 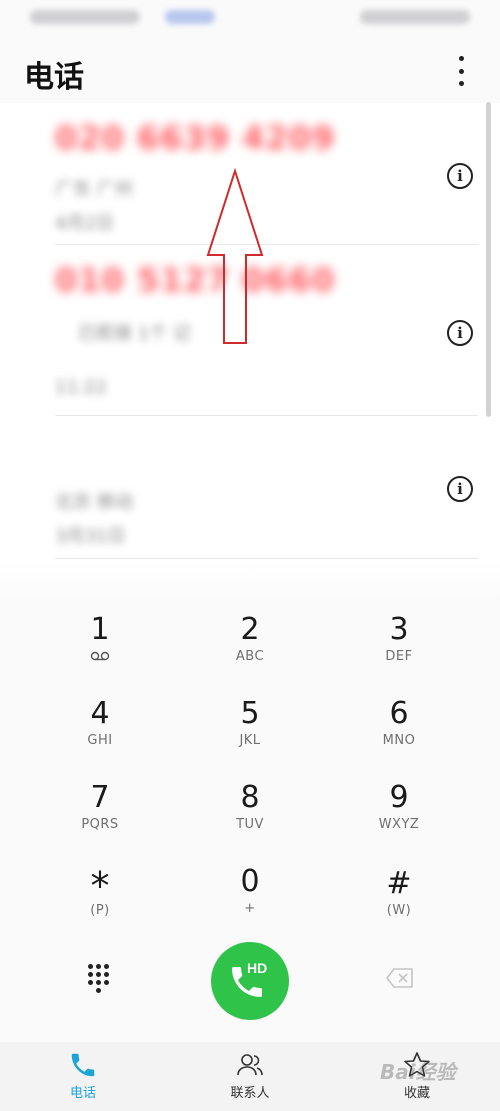 What do you see at coordinates (100, 629) in the screenshot?
I see `dial-key-digit: 1` at bounding box center [100, 629].